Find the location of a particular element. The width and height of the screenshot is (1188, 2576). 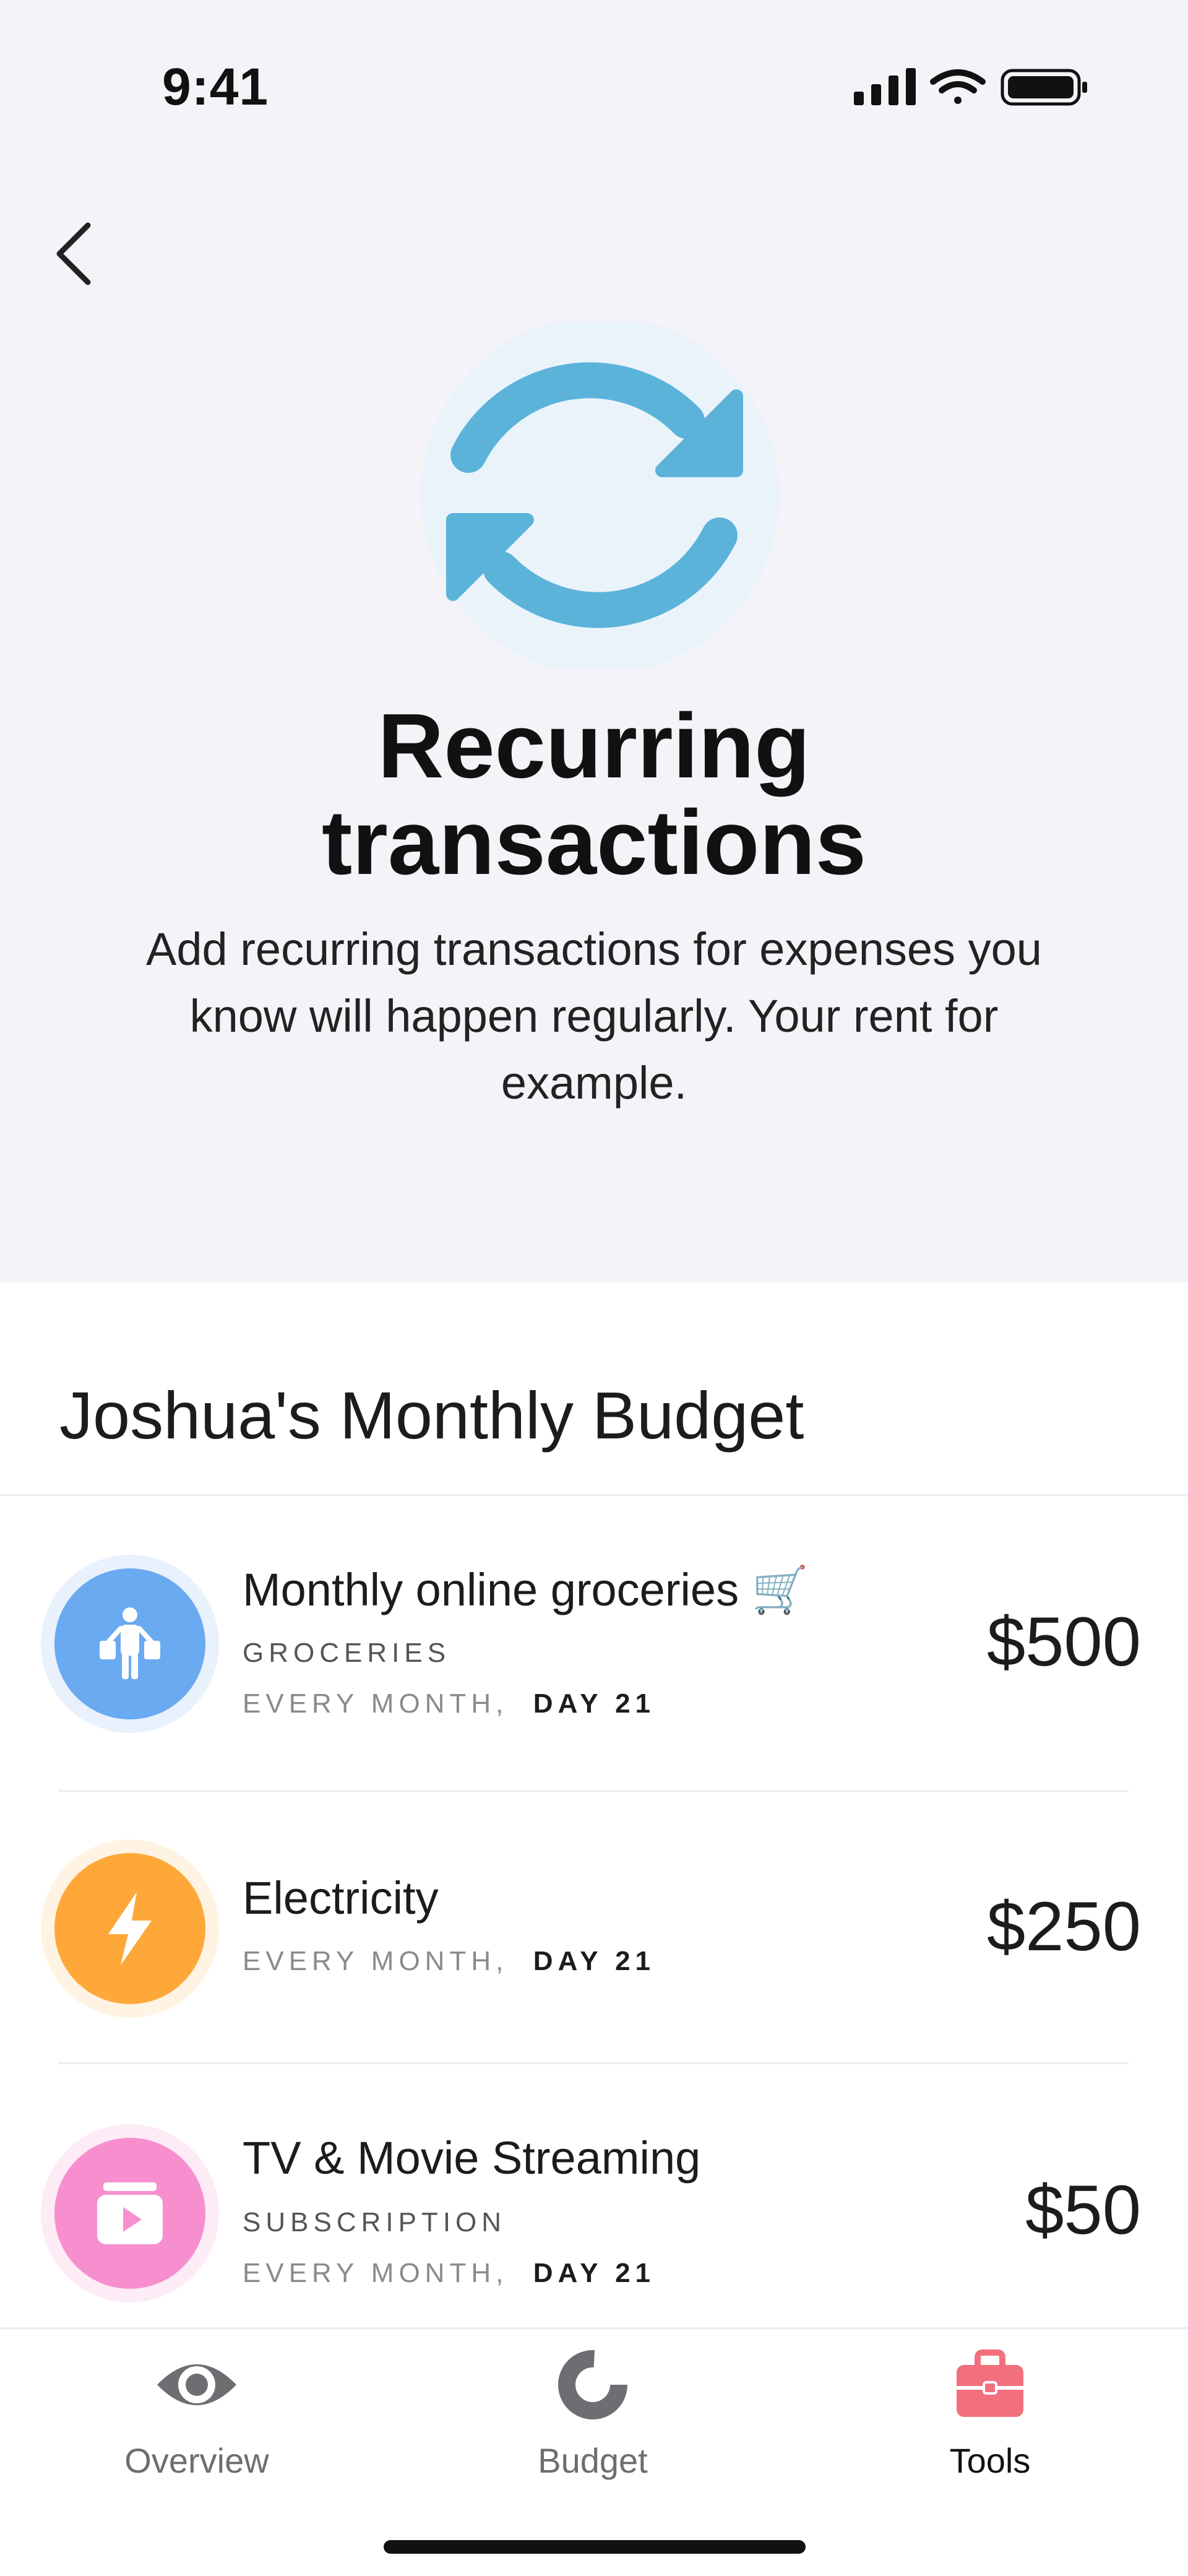

tab-label: Overview is located at coordinates (196, 2460).